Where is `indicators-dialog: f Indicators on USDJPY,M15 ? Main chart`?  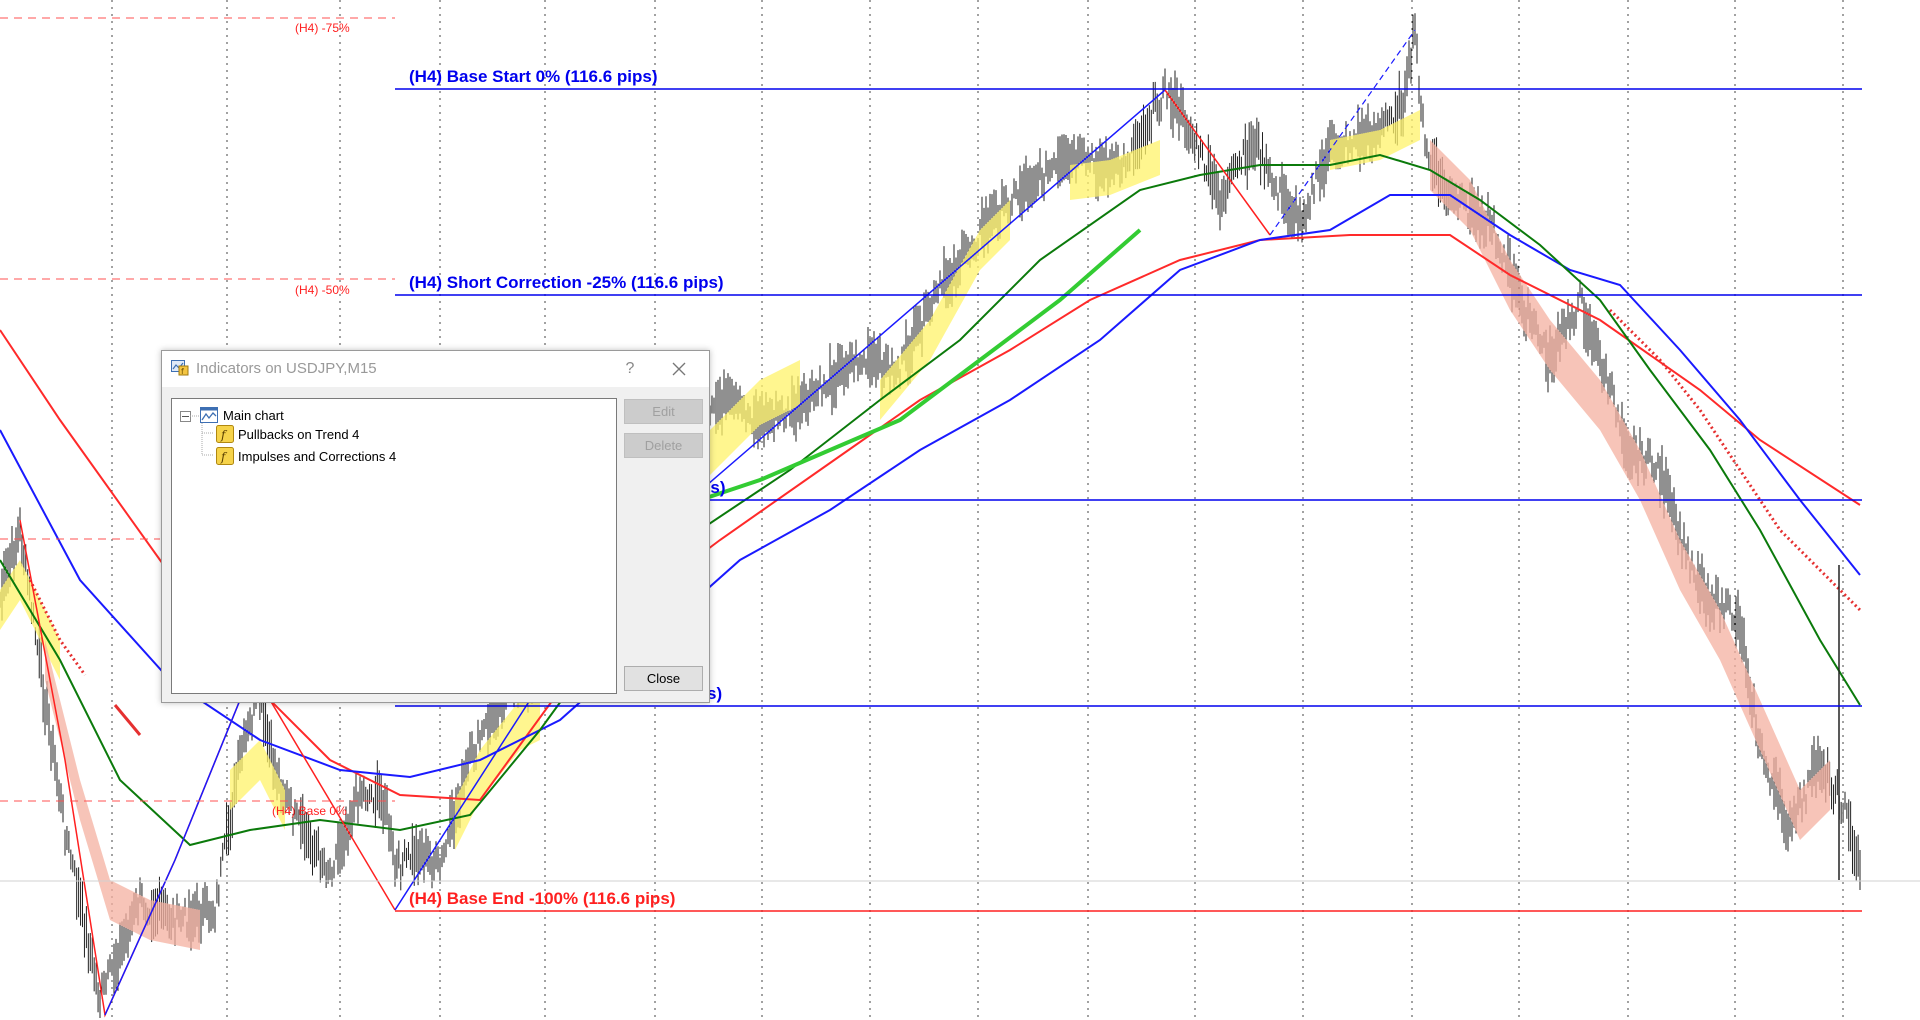
indicators-dialog: f Indicators on USDJPY,M15 ? Main chart is located at coordinates (435, 526).